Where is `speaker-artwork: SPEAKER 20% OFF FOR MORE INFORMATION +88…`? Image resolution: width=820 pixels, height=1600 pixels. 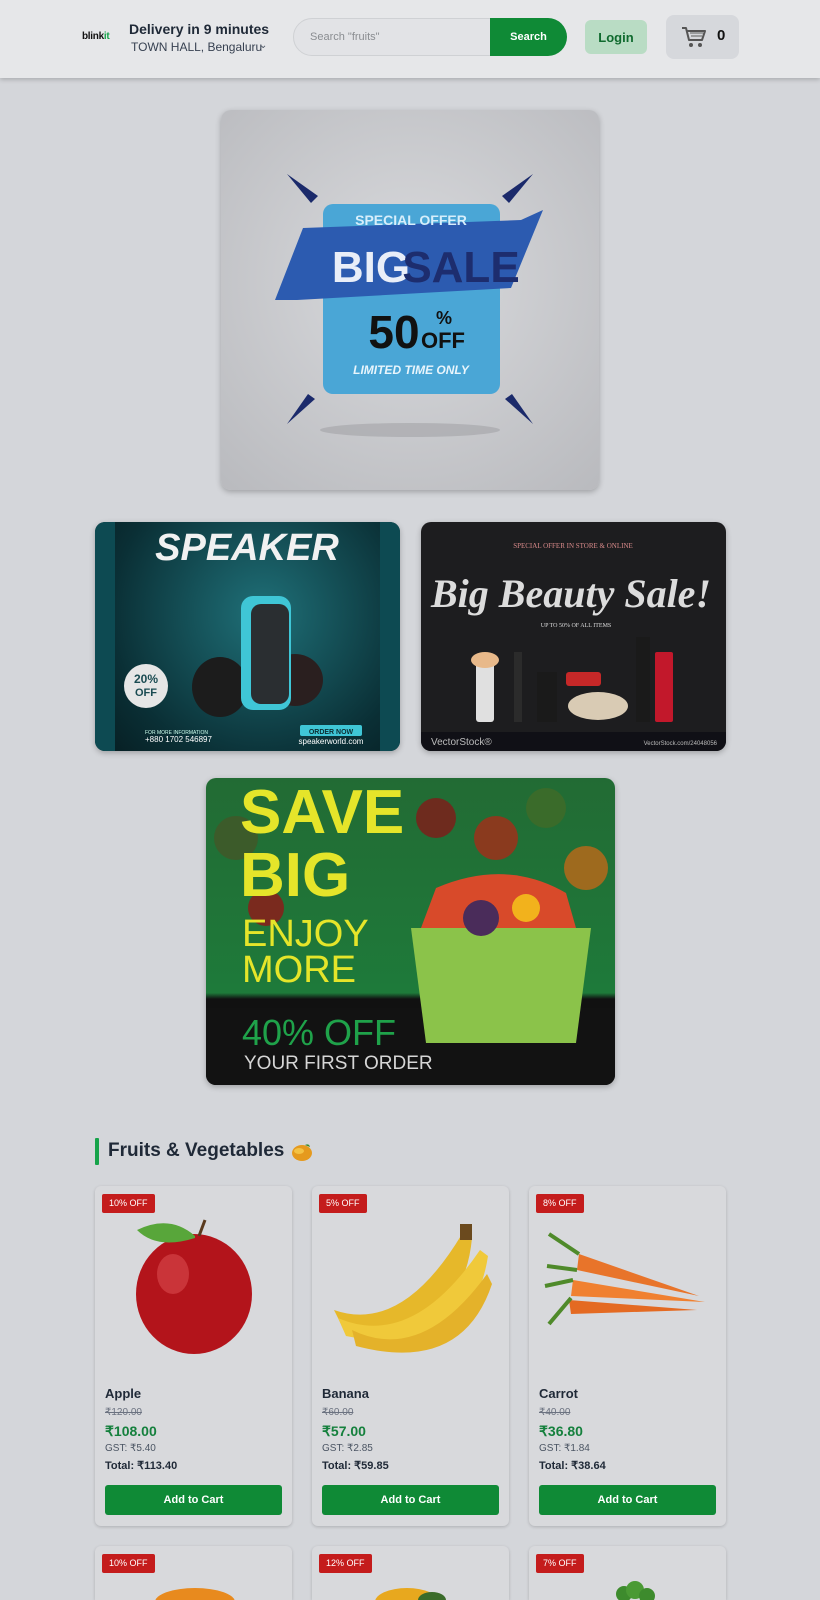
speaker-artwork: SPEAKER 20% OFF FOR MORE INFORMATION +88… is located at coordinates (247, 636).